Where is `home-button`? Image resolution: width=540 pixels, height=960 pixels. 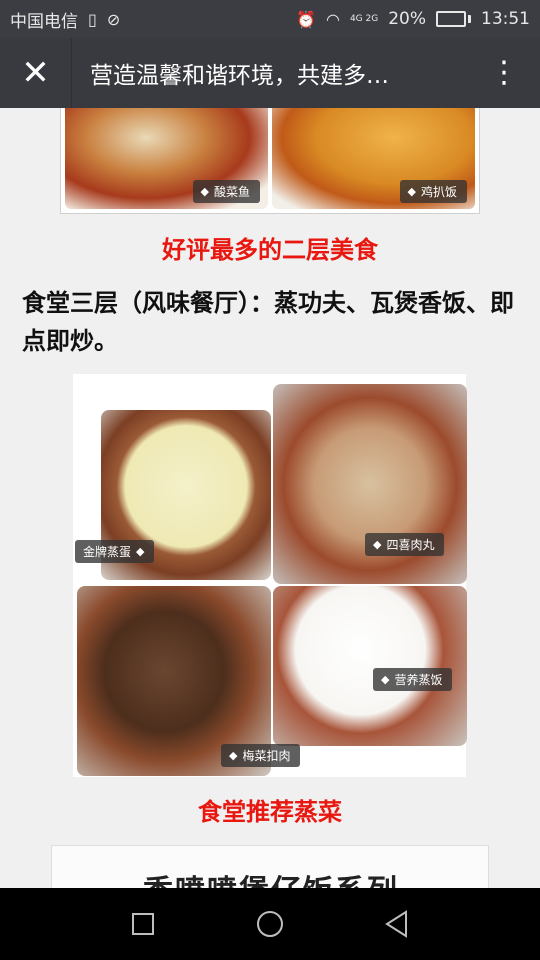 home-button is located at coordinates (270, 924).